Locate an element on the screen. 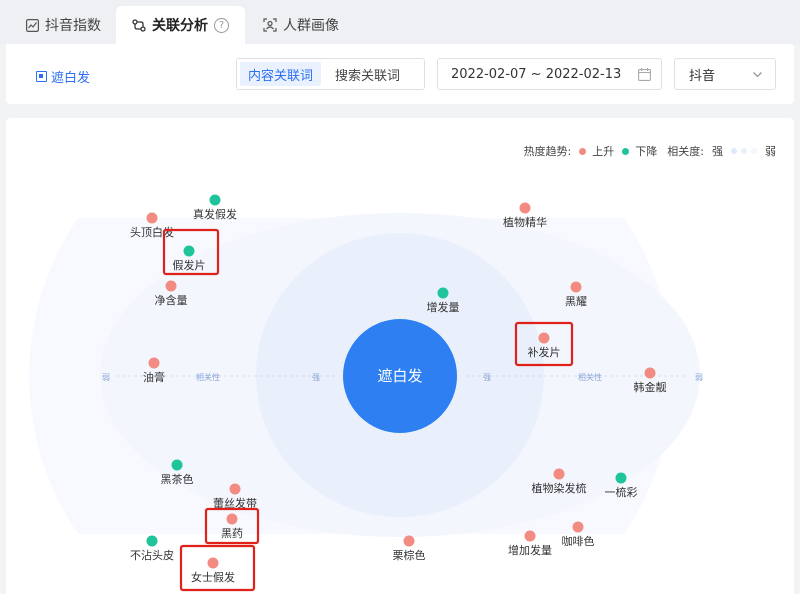  keyword-node: 增加发量 is located at coordinates (530, 544).